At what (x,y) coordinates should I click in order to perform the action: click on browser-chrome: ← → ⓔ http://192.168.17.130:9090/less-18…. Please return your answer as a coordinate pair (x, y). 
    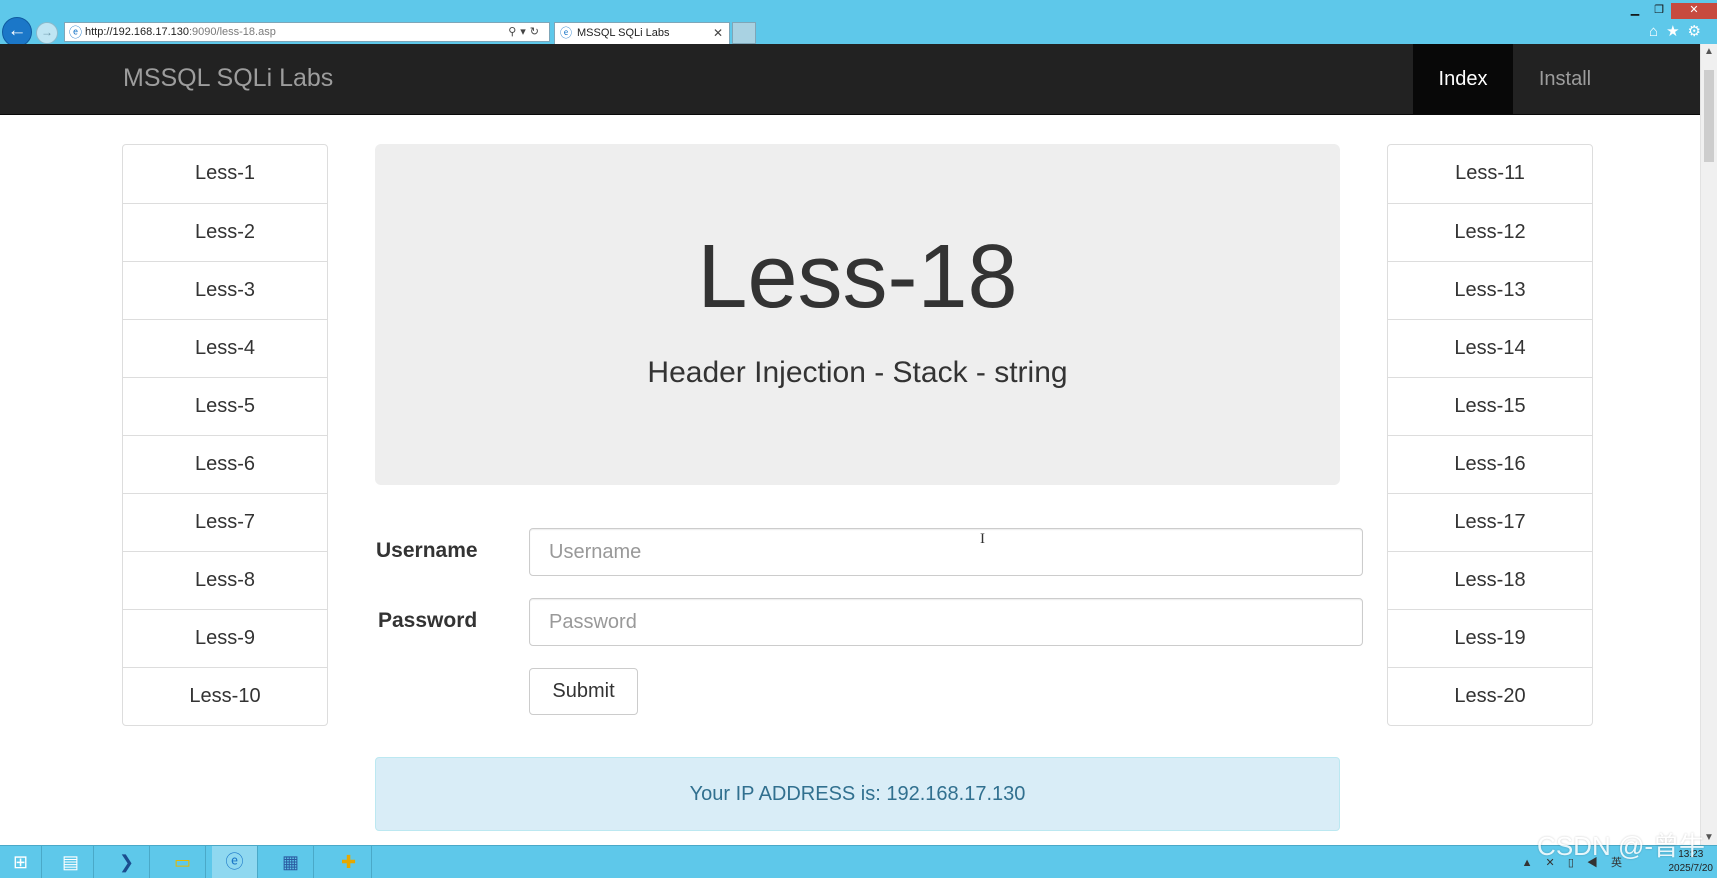
    Looking at the image, I should click on (858, 23).